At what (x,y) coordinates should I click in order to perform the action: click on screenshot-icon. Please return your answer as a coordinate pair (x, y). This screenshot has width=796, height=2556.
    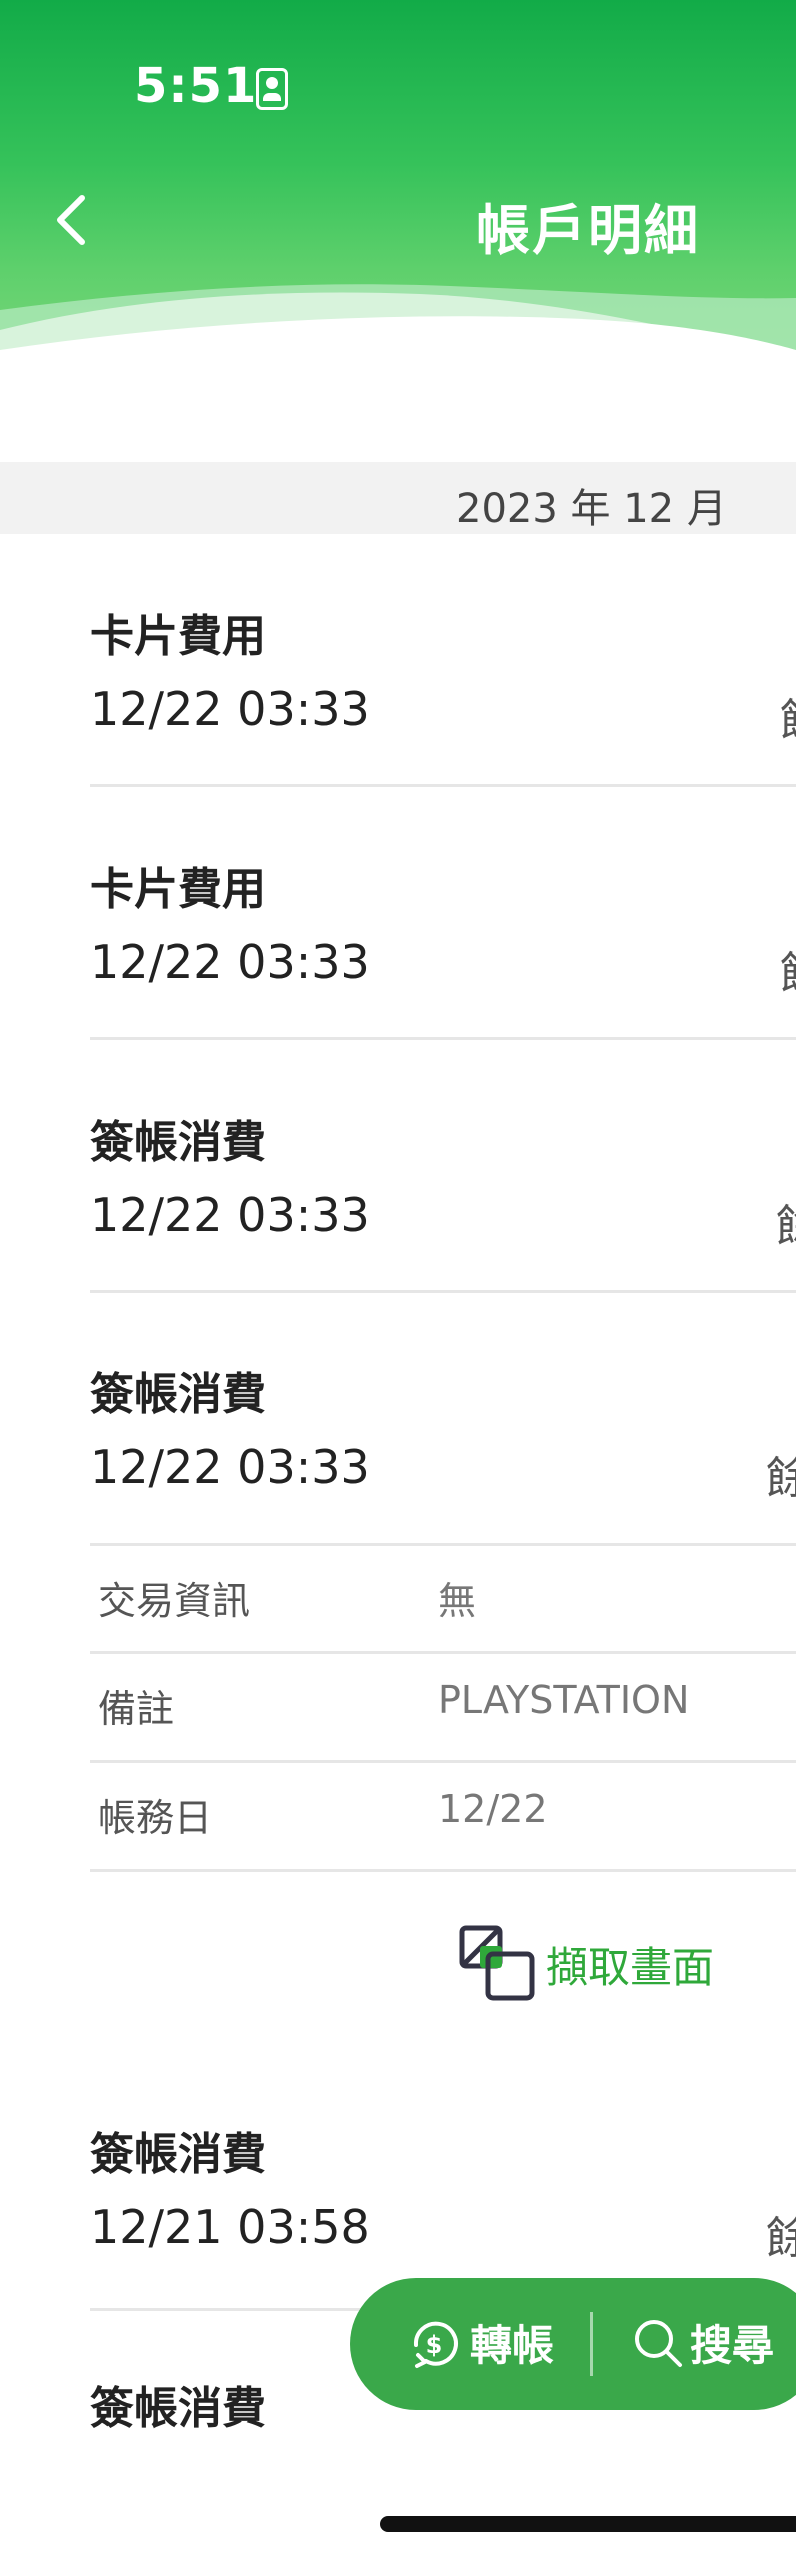
    Looking at the image, I should click on (497, 1963).